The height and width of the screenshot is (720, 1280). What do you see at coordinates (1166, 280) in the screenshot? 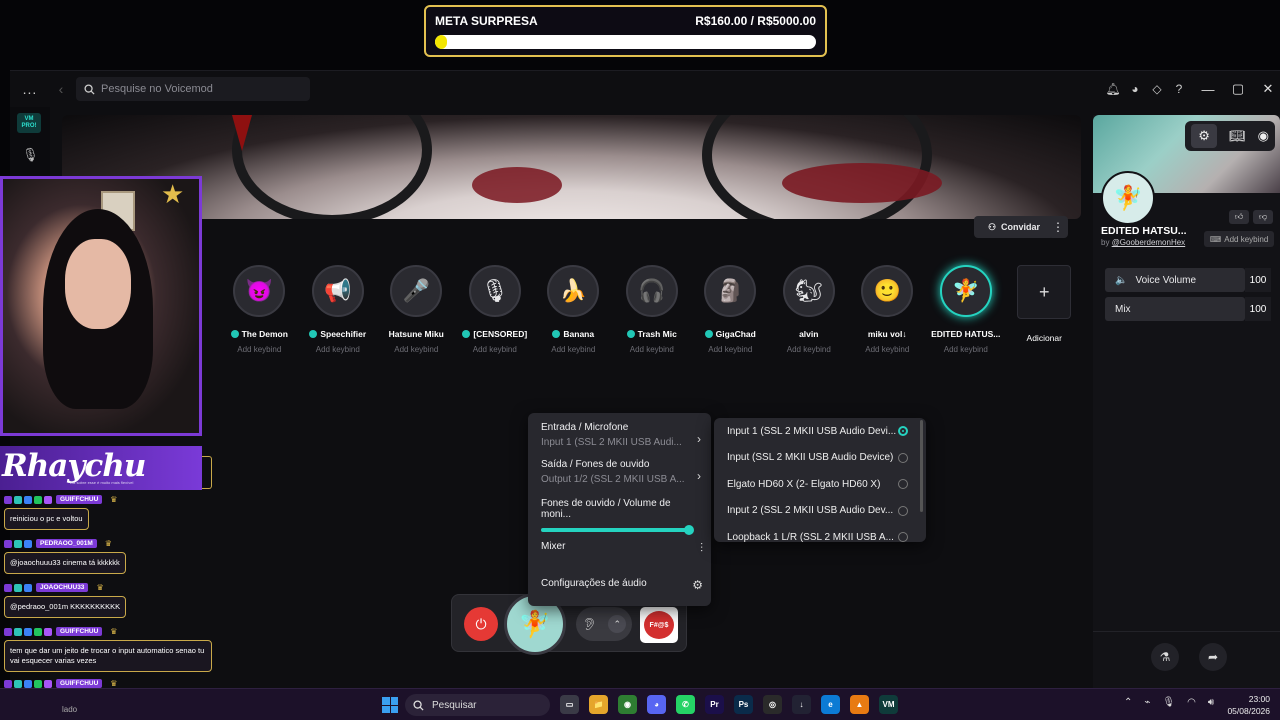
I see `voice-volume-label: Voice Volume` at bounding box center [1166, 280].